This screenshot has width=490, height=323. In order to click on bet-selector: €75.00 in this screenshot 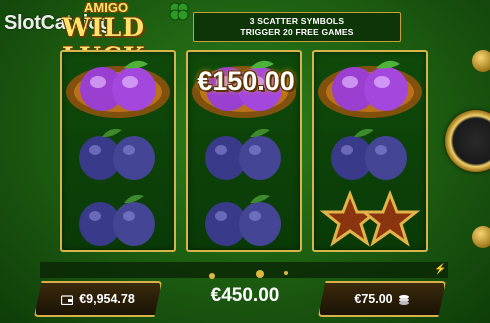, I will do `click(382, 299)`.